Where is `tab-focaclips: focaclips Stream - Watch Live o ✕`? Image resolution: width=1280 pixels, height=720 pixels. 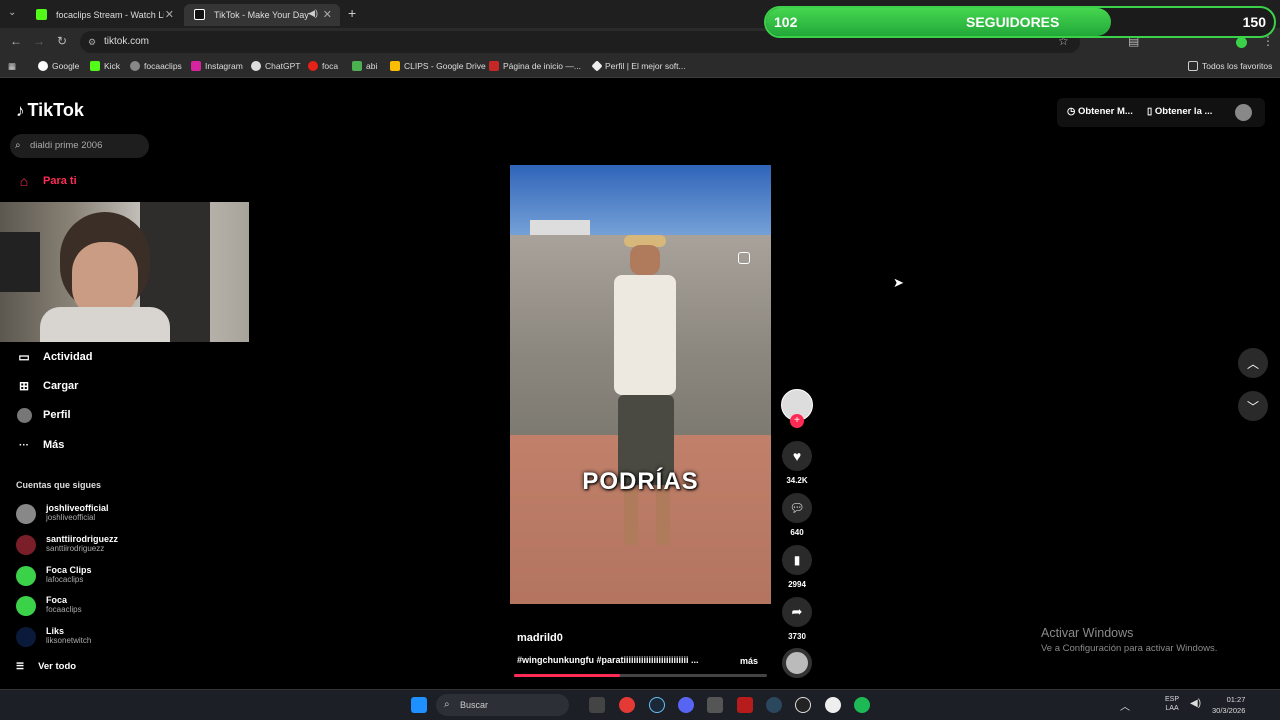 tab-focaclips: focaclips Stream - Watch Live o ✕ is located at coordinates (104, 15).